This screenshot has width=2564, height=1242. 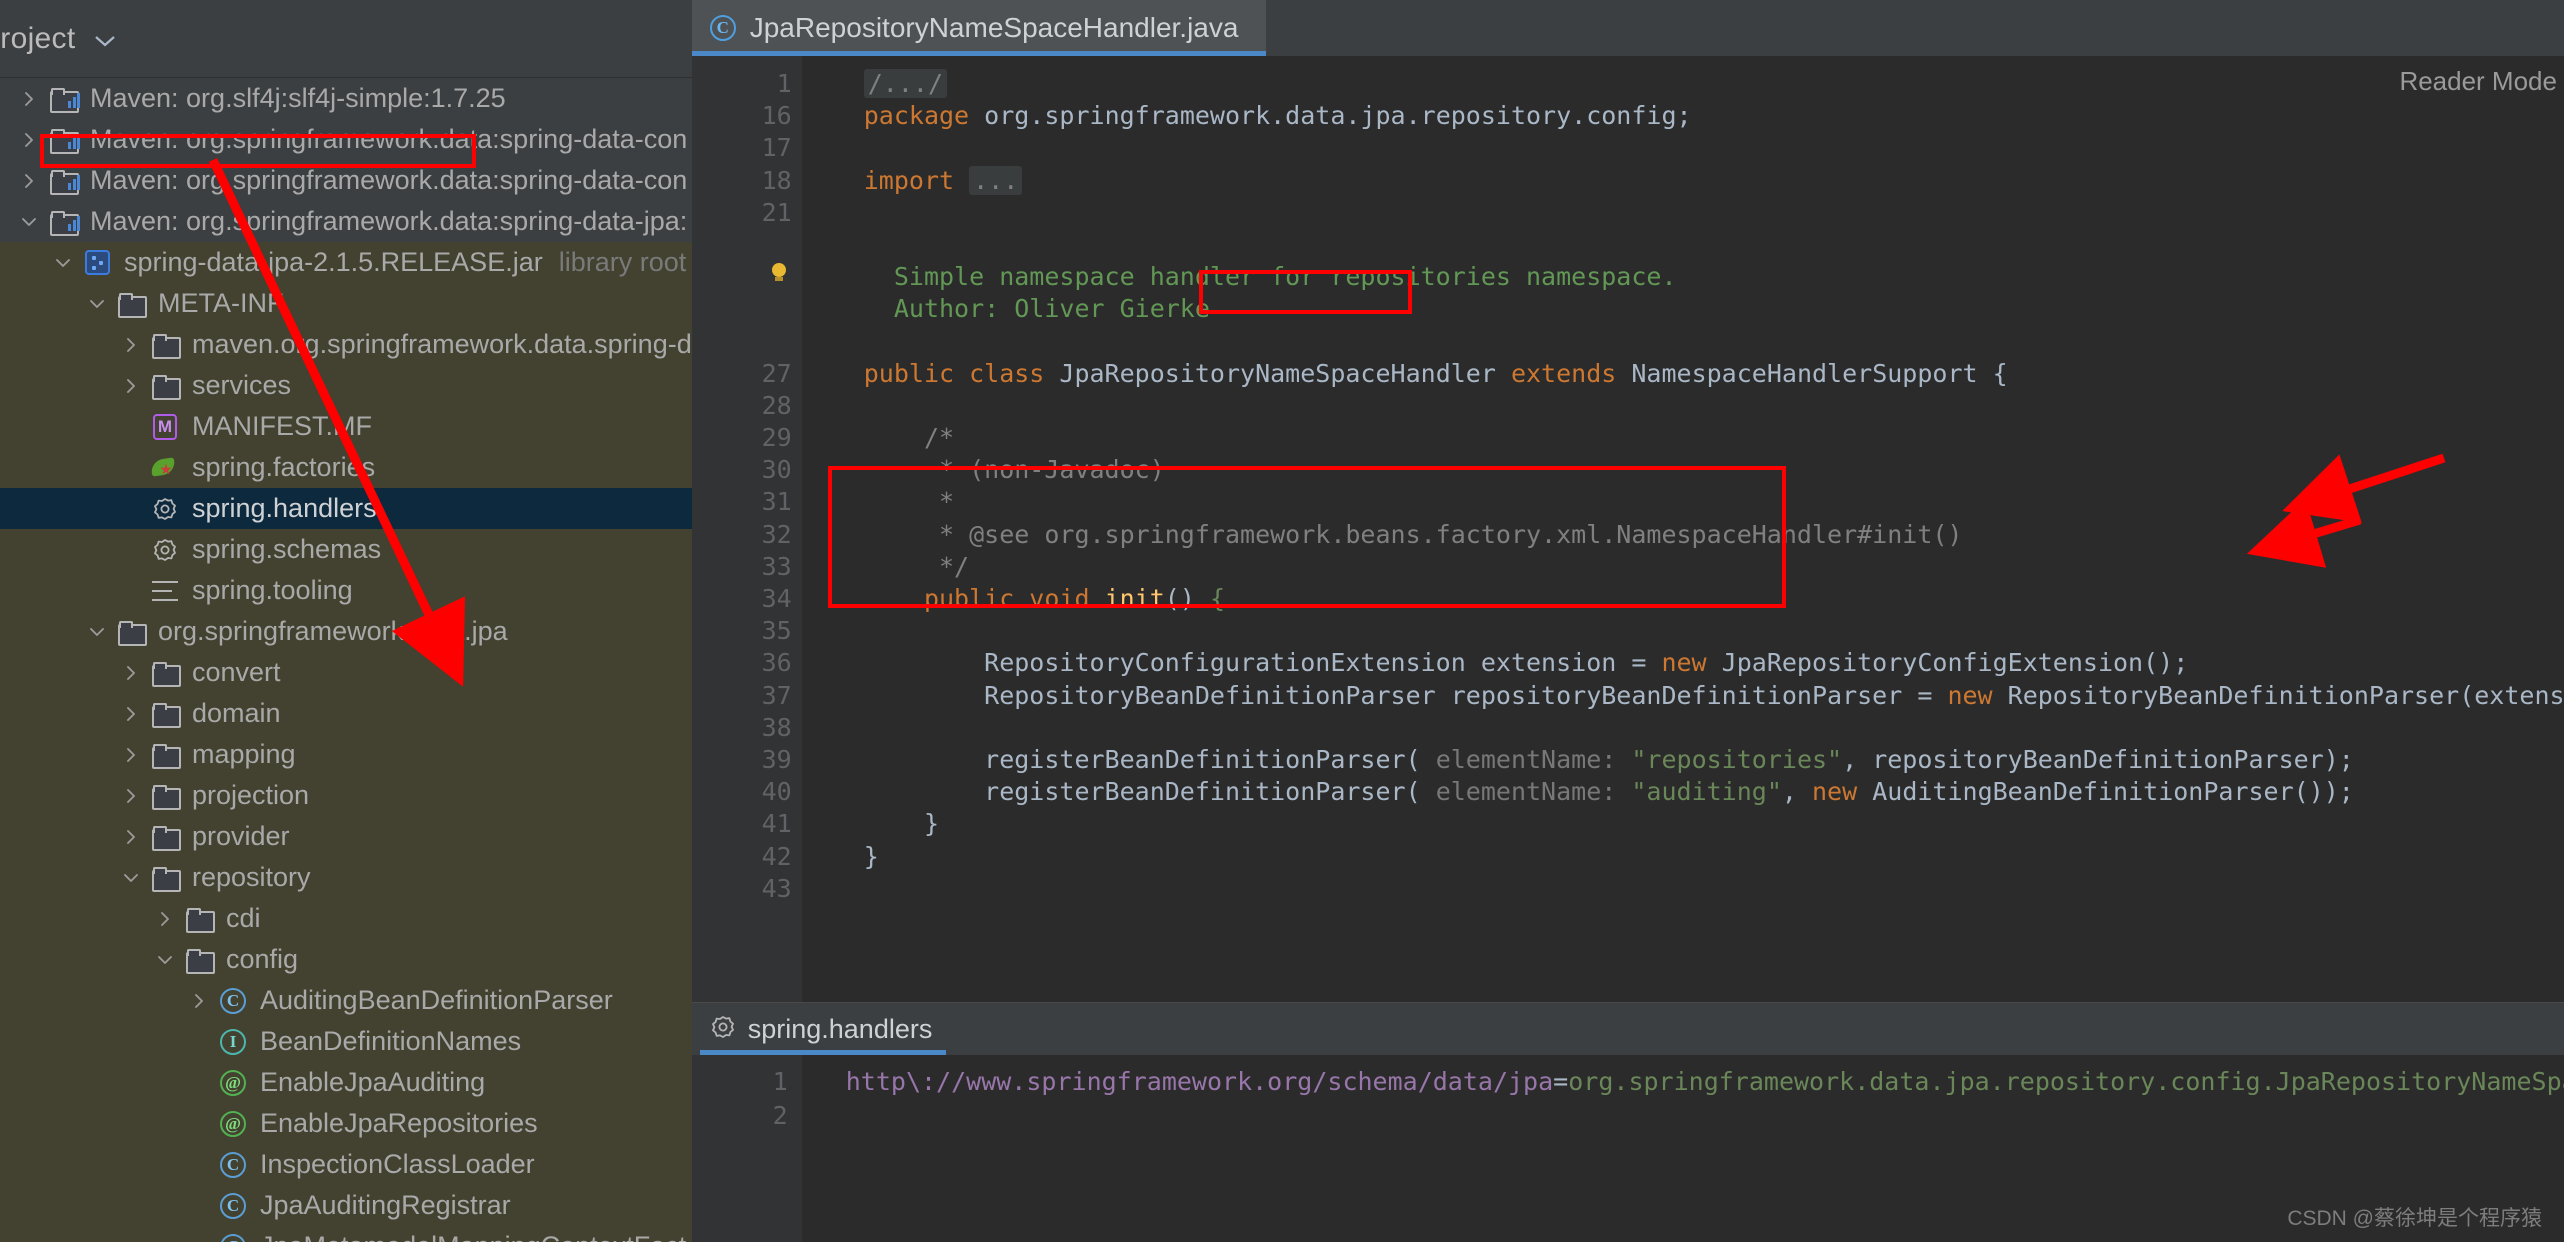 I want to click on tree-item-beandefinitionnames: I BeanDefinitionNames, so click(x=346, y=1041).